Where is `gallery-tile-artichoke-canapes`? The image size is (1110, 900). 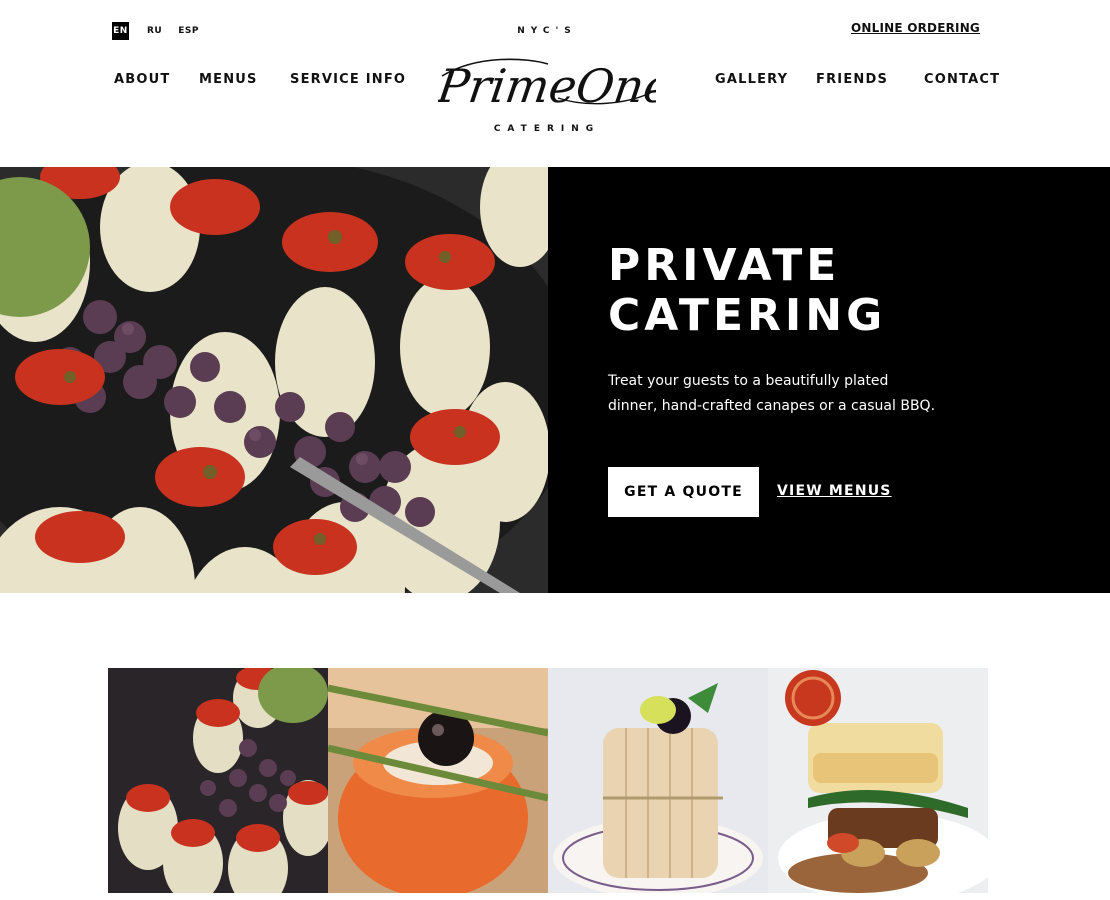 gallery-tile-artichoke-canapes is located at coordinates (218, 780).